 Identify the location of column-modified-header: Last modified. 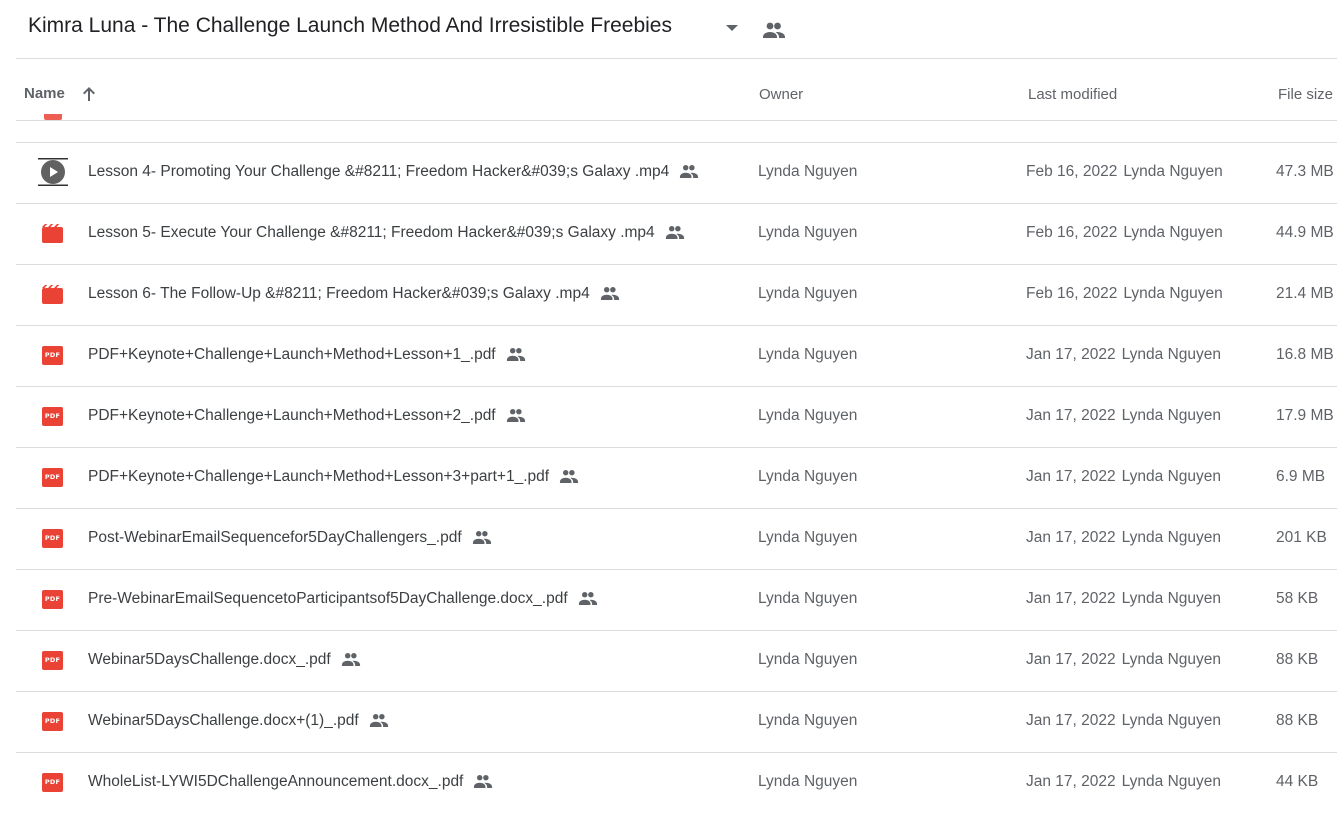
(1072, 94).